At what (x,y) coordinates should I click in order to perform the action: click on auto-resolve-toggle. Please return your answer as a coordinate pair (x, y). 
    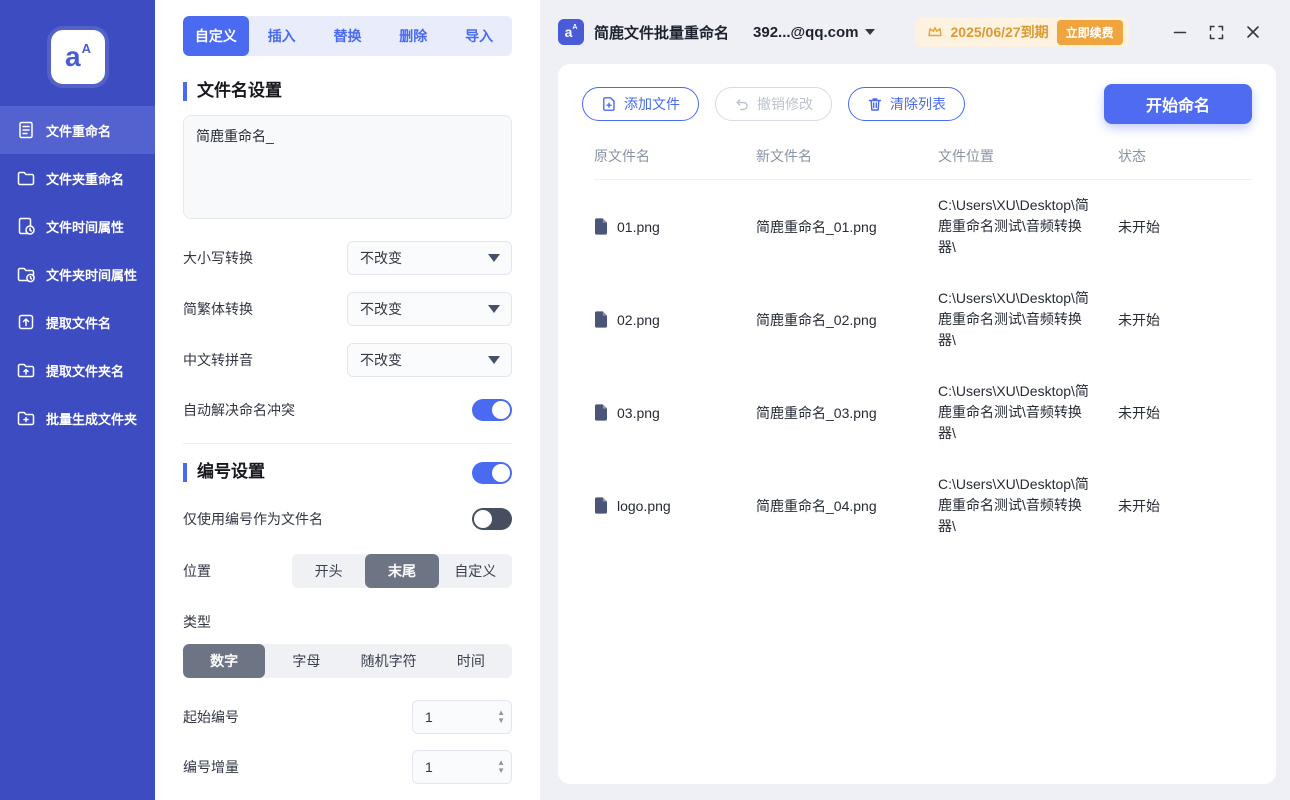
    Looking at the image, I should click on (492, 409).